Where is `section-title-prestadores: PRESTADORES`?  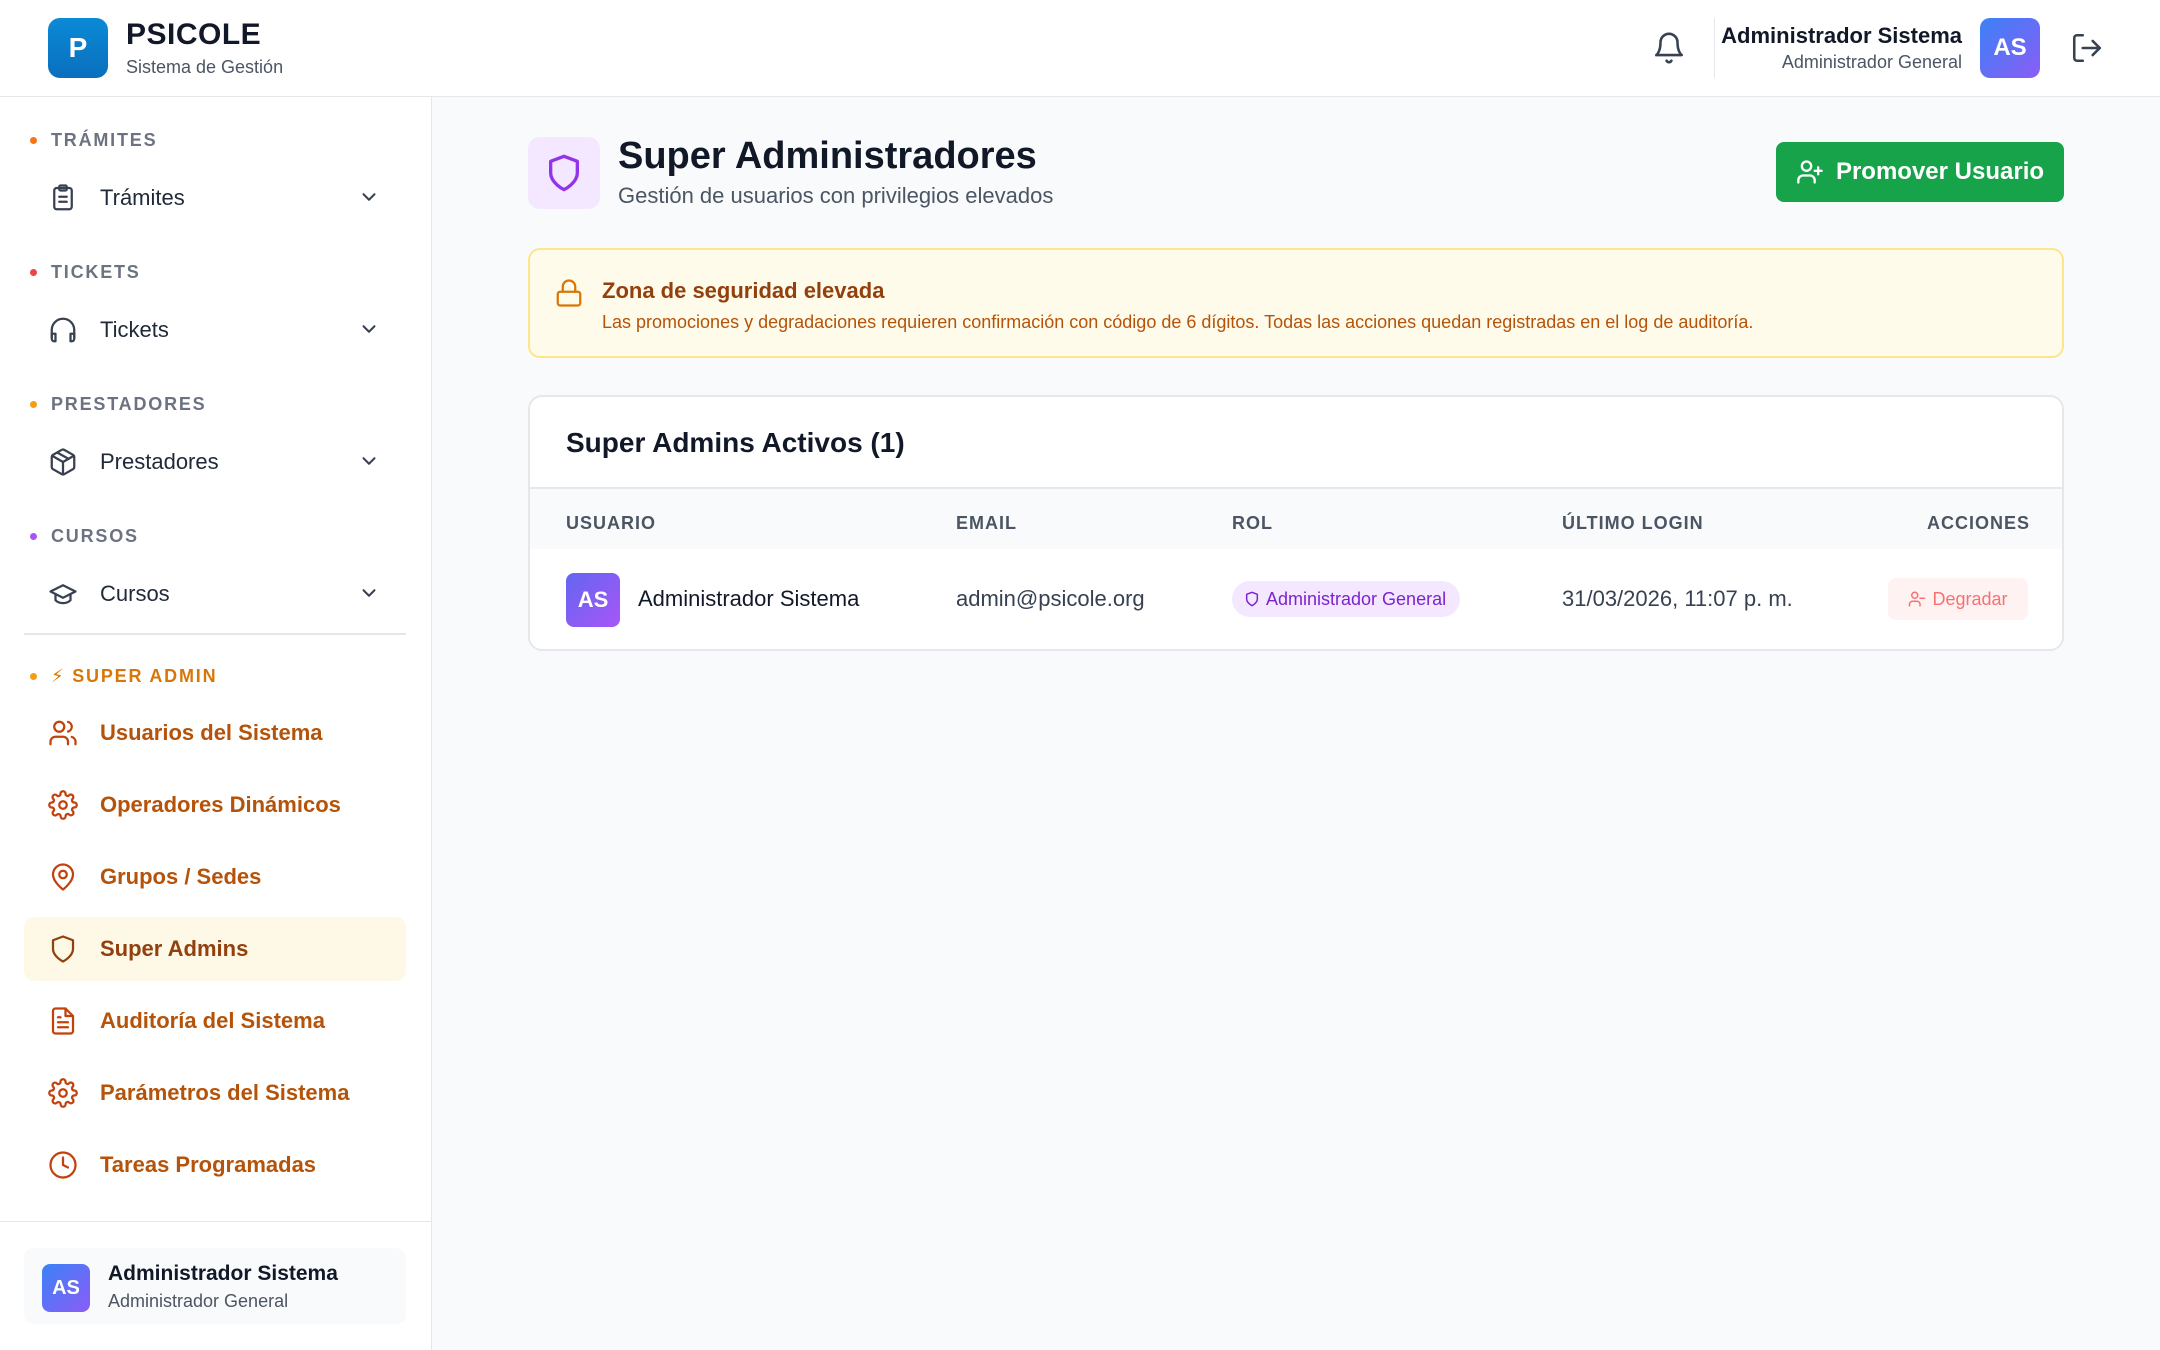 section-title-prestadores: PRESTADORES is located at coordinates (118, 404).